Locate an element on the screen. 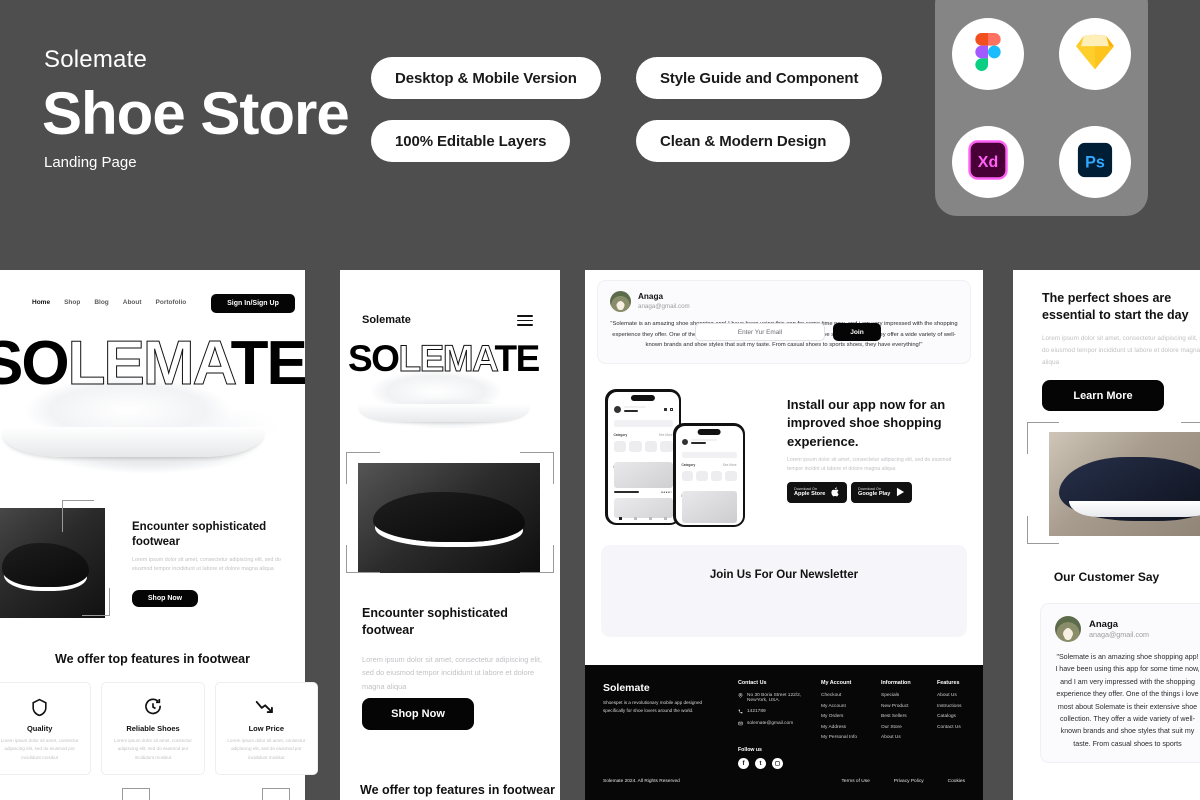 The image size is (1200, 800). mobile-feature-heading: Encounter sophisticated footwear is located at coordinates (435, 621).